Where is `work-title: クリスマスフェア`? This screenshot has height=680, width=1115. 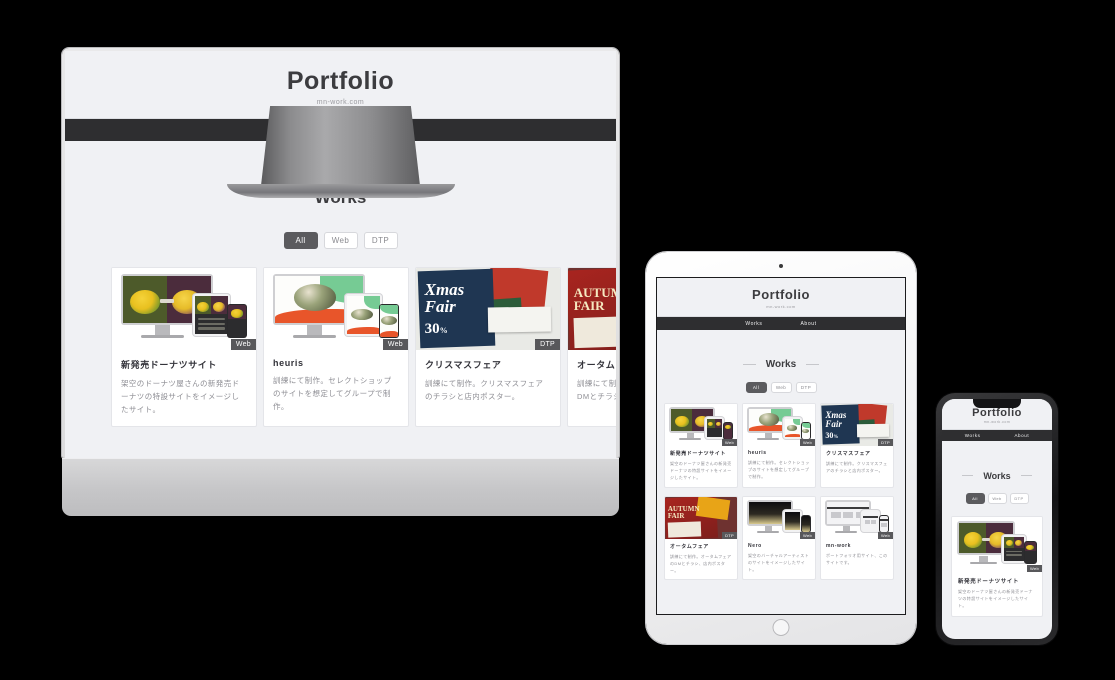 work-title: クリスマスフェア is located at coordinates (848, 454).